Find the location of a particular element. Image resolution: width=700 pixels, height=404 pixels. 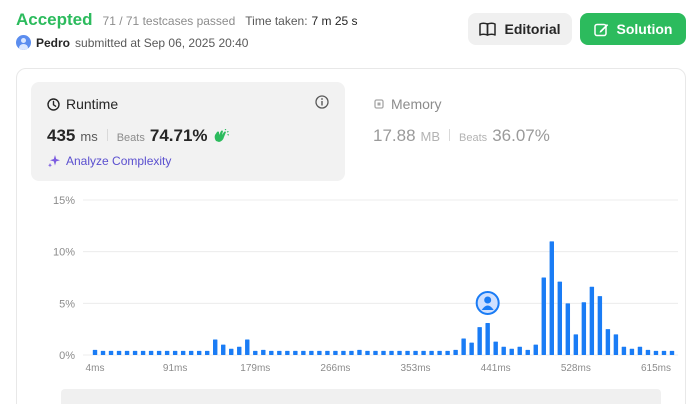

memory-title-row: Memory is located at coordinates (407, 104).